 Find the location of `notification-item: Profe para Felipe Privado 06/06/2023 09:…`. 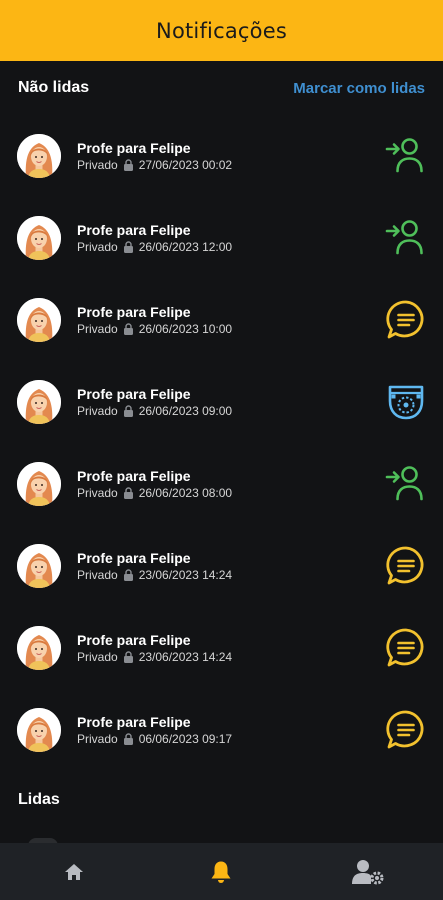

notification-item: Profe para Felipe Privado 06/06/2023 09:… is located at coordinates (221, 730).